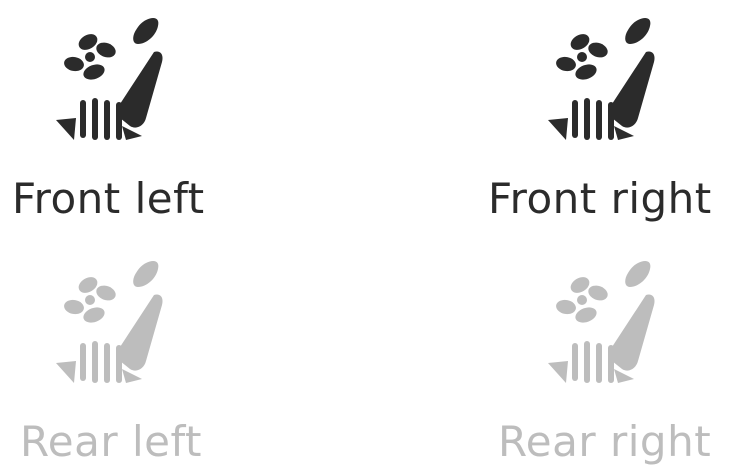  Describe the element at coordinates (108, 198) in the screenshot. I see `seat-front-left-label: Front left` at that location.